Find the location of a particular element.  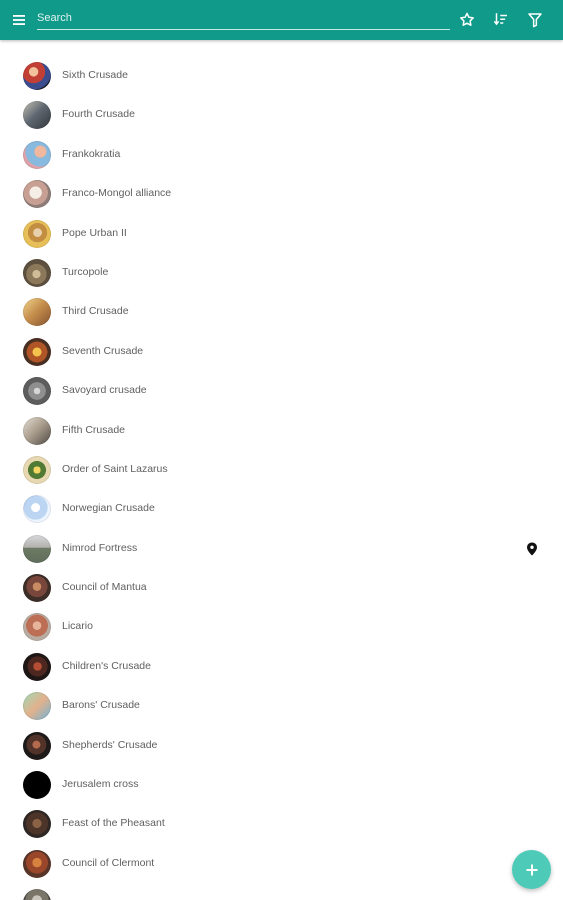

item-label: Savoyard crusade is located at coordinates (104, 390).